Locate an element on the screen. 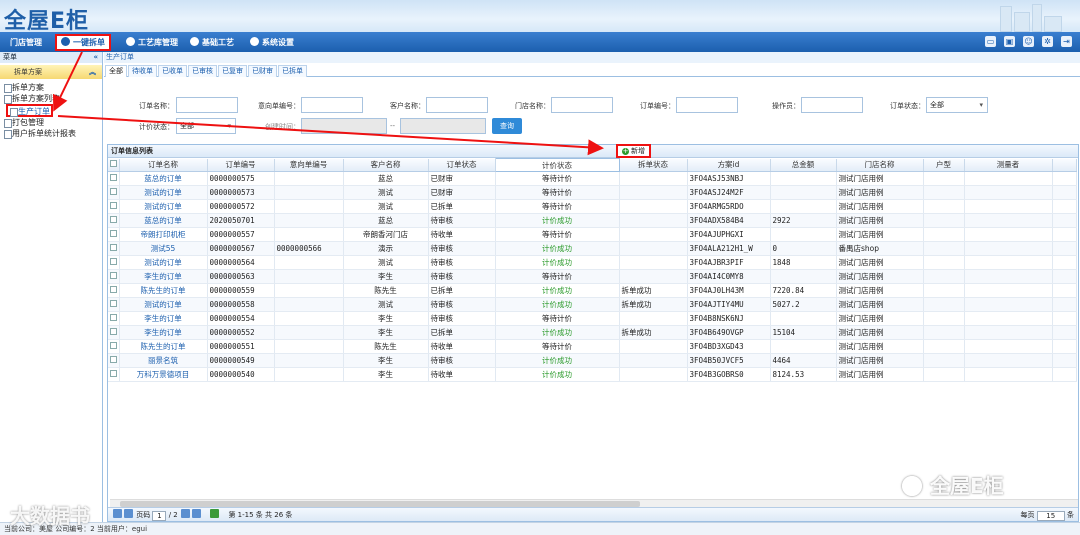  tab-all: 全部 is located at coordinates (116, 71).